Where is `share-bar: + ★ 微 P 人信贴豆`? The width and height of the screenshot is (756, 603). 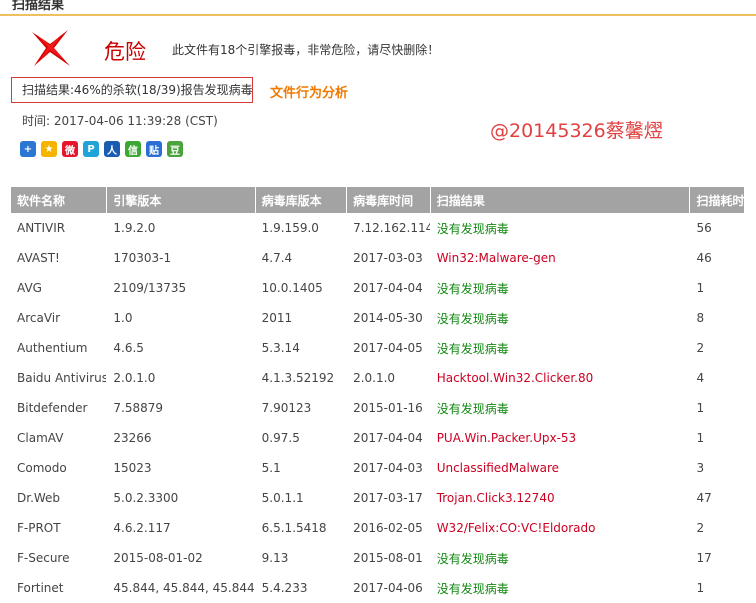
share-bar: + ★ 微 P 人信贴豆 is located at coordinates (101, 150).